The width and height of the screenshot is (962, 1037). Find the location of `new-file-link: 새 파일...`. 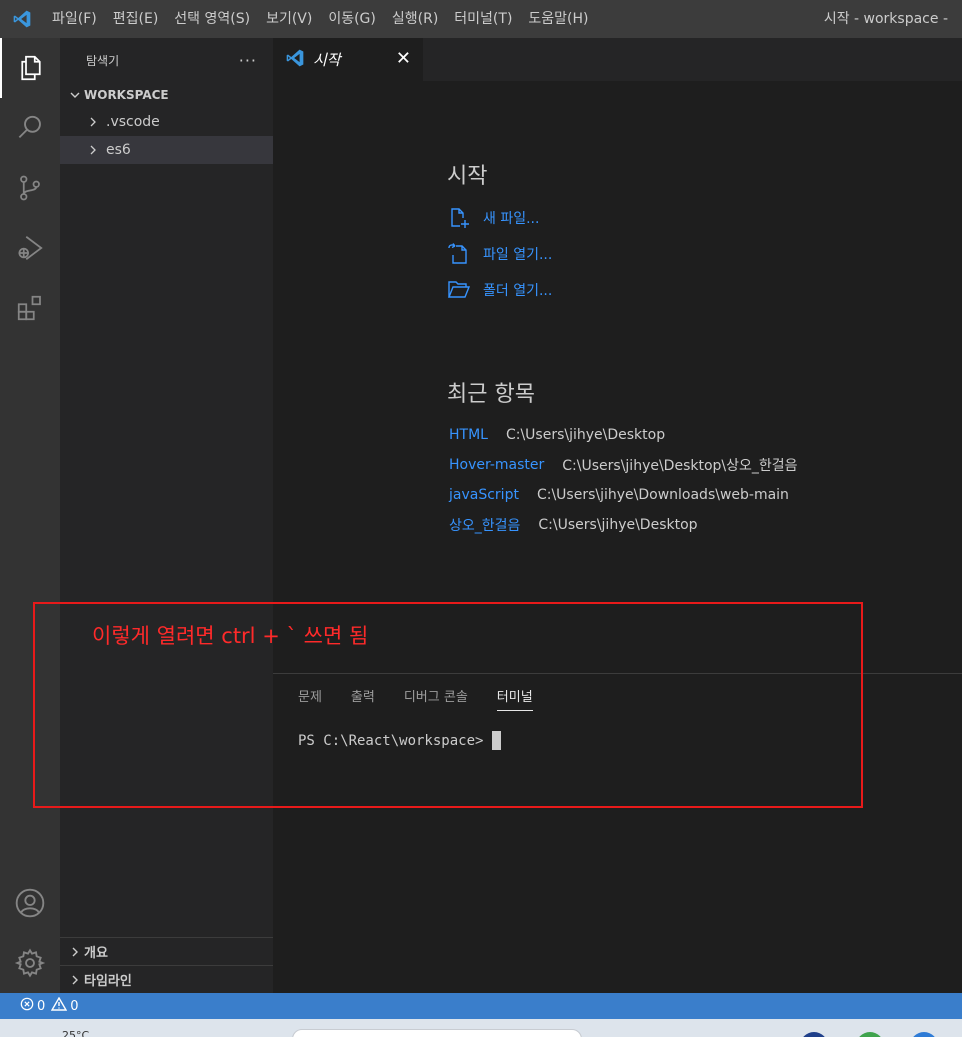

new-file-link: 새 파일... is located at coordinates (687, 218).